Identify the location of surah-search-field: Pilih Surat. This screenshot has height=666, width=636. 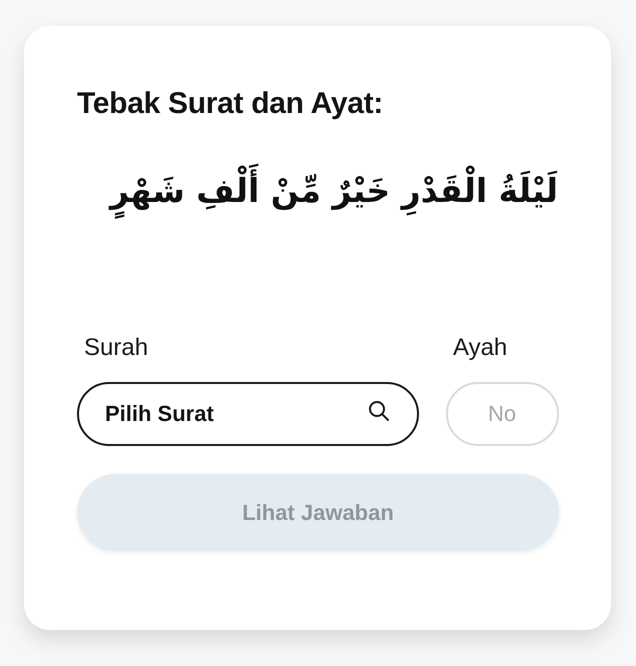
(248, 414).